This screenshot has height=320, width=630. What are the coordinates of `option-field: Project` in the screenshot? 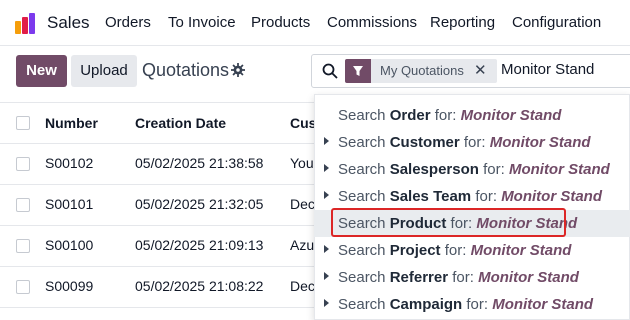 It's located at (415, 250).